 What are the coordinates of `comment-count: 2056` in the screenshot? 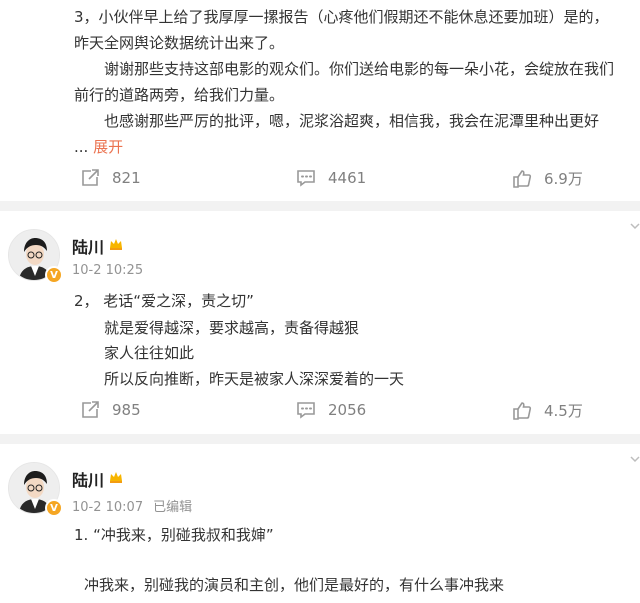 It's located at (347, 410).